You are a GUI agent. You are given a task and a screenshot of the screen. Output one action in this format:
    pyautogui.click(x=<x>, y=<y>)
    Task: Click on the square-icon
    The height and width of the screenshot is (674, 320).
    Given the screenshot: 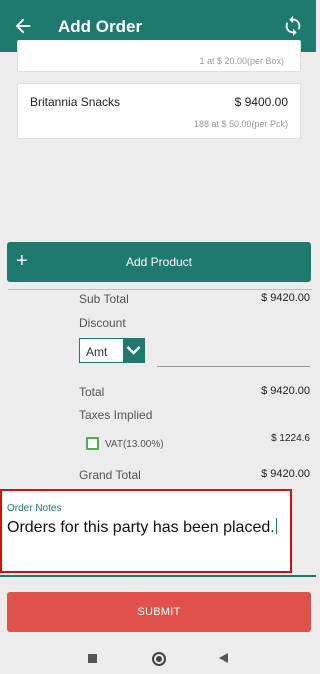 What is the action you would take?
    pyautogui.click(x=92, y=658)
    